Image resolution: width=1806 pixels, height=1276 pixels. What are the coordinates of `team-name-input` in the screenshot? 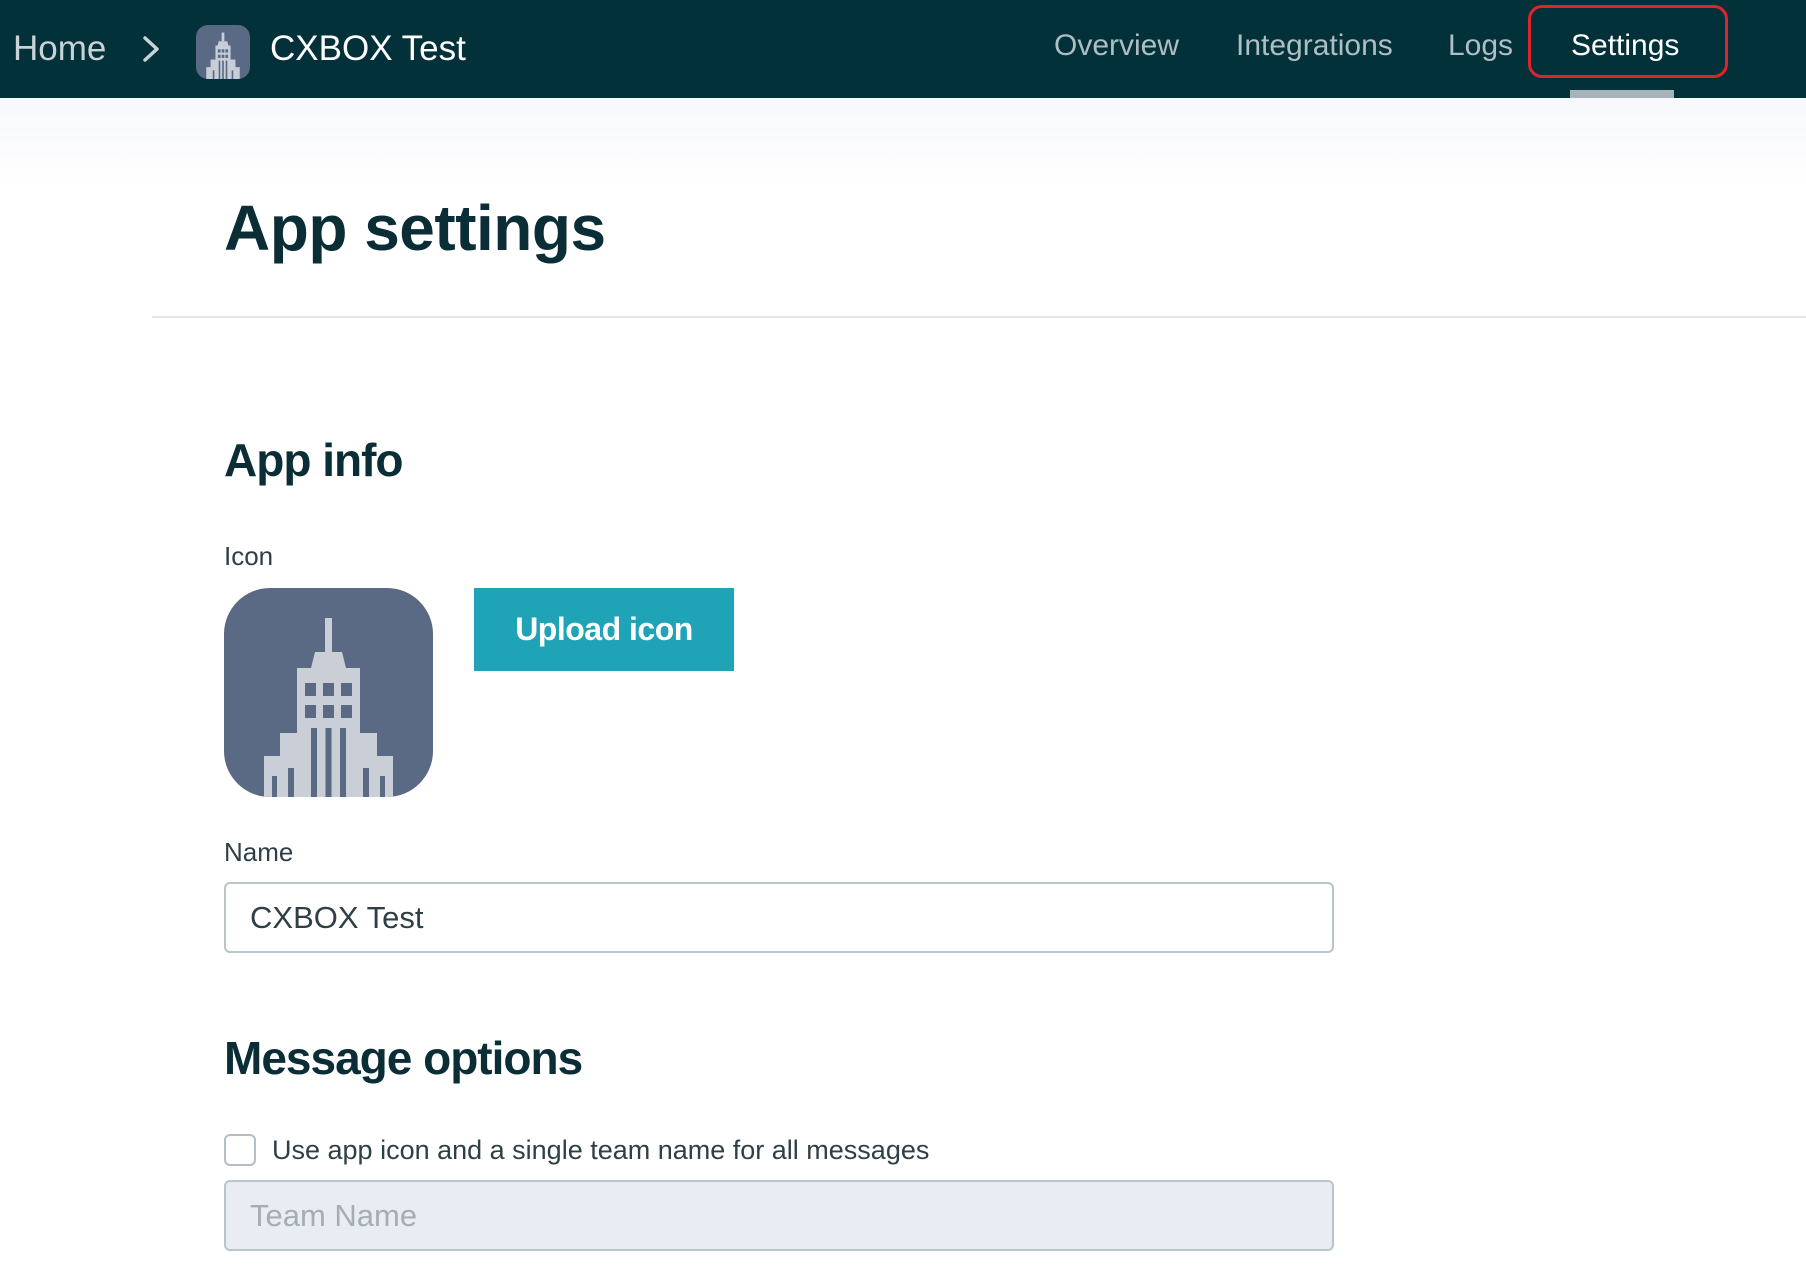 It's located at (779, 1215).